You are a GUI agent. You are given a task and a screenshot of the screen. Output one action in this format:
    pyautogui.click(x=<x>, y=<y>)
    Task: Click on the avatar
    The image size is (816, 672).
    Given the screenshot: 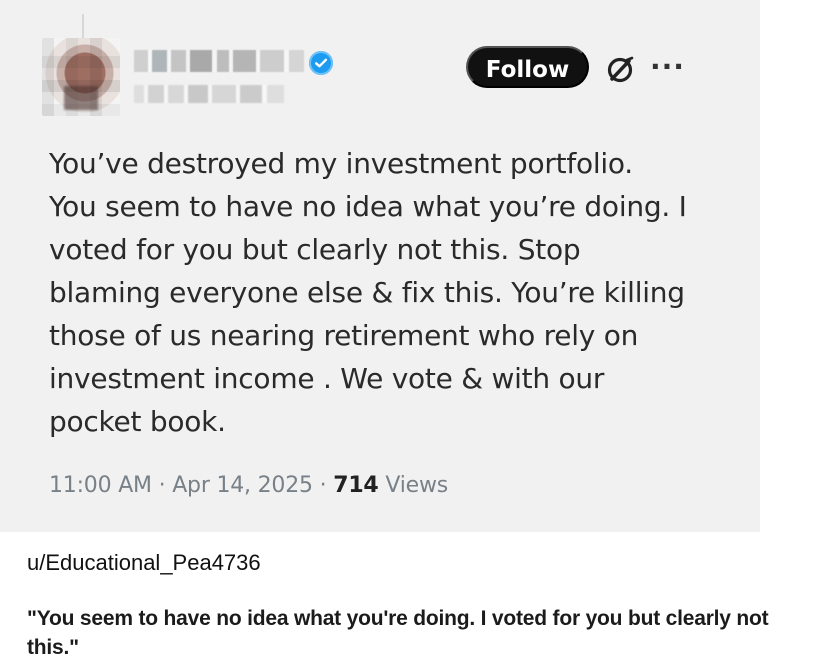 What is the action you would take?
    pyautogui.click(x=81, y=77)
    